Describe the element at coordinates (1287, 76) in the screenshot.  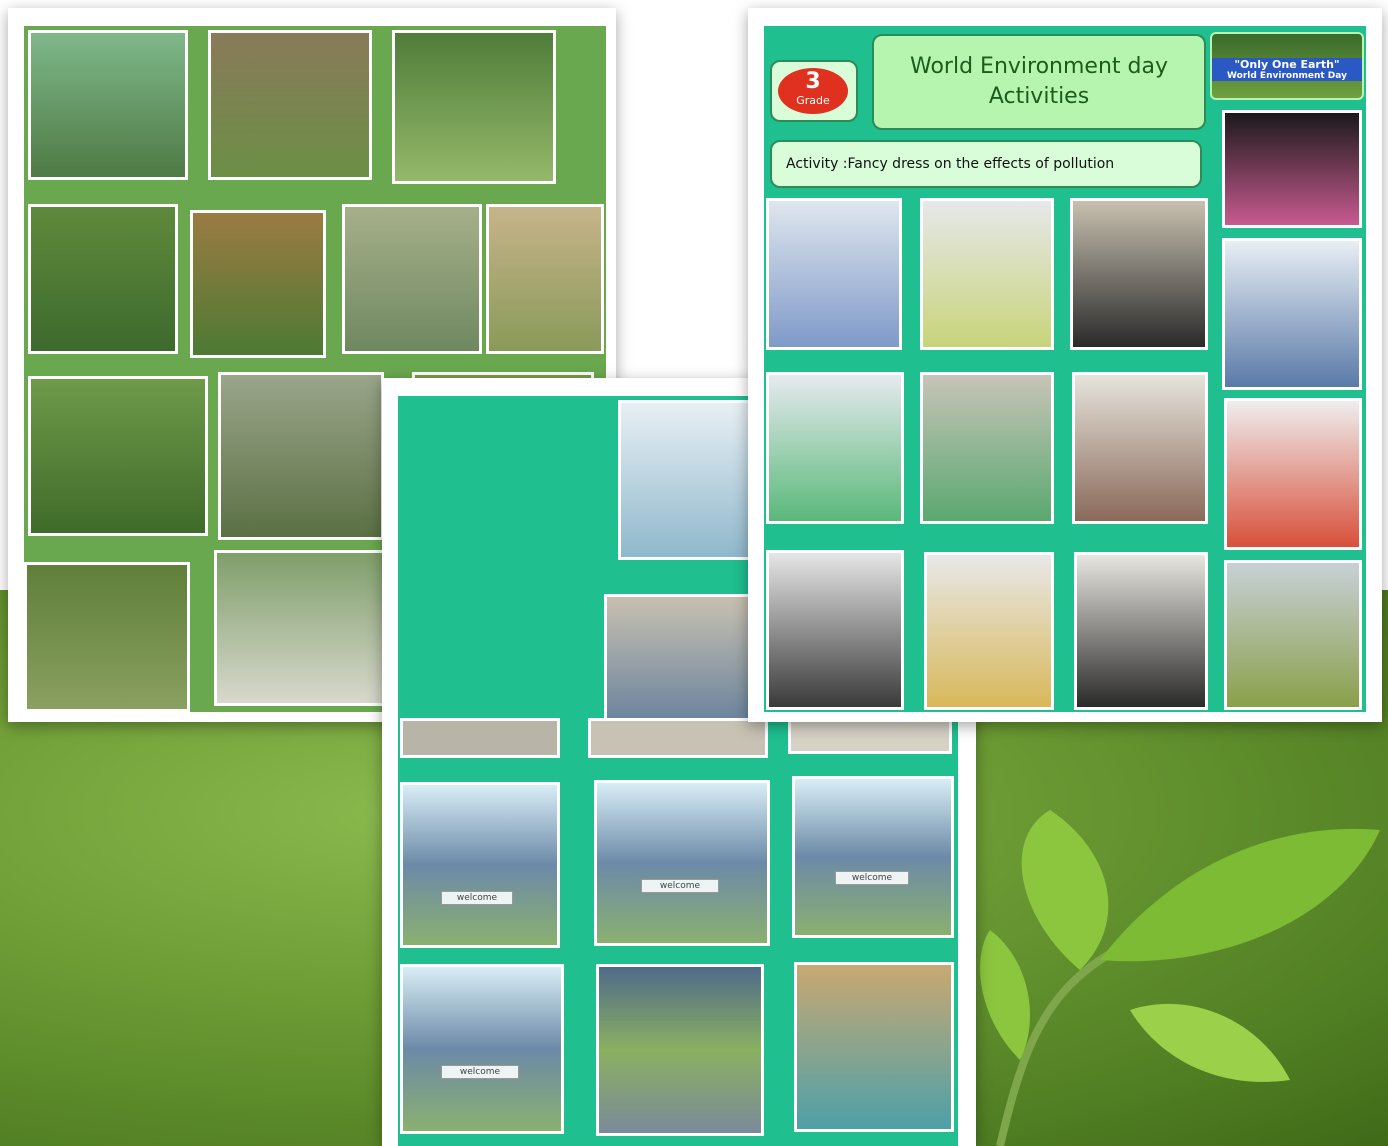
I see `earth-subtitle: World Environment Day` at that location.